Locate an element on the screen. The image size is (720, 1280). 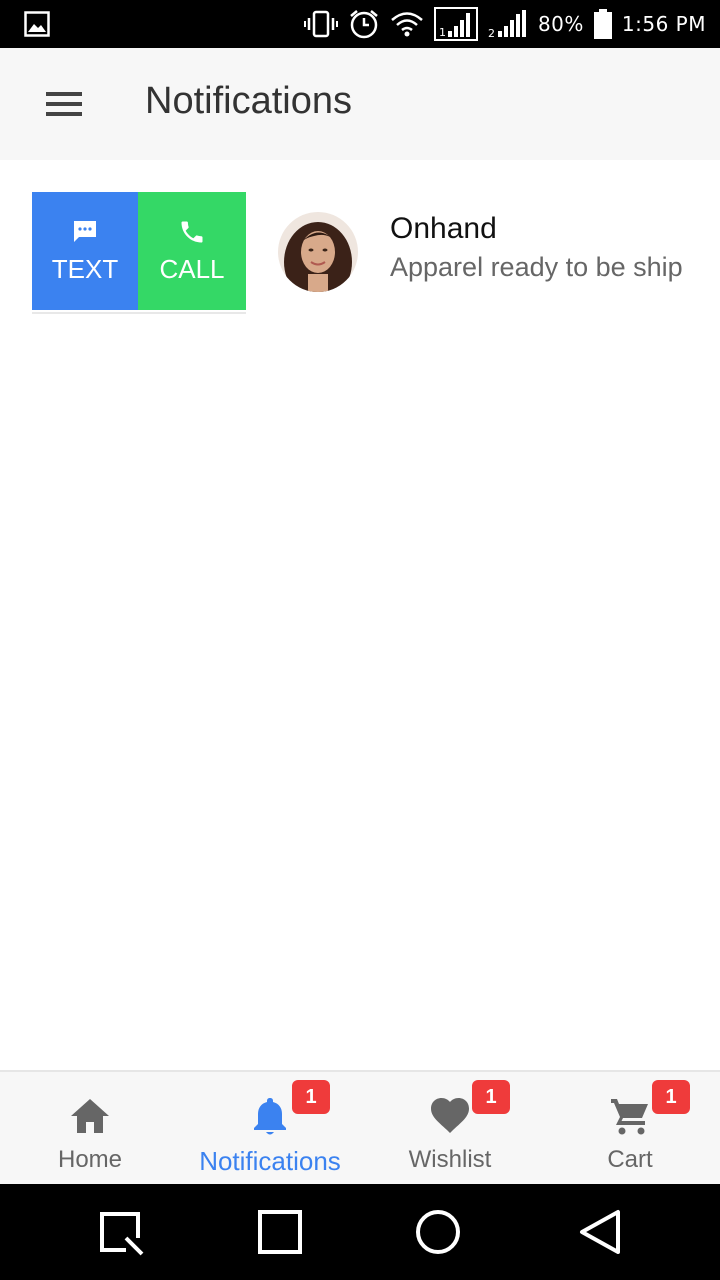
gallery-icon is located at coordinates (37, 24).